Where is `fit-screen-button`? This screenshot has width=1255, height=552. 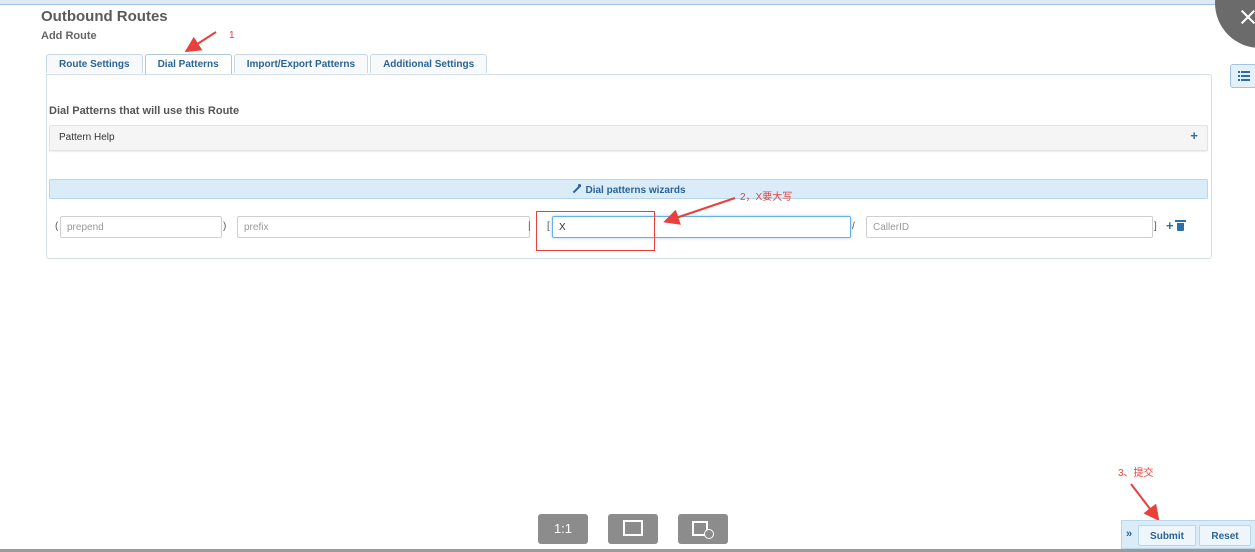 fit-screen-button is located at coordinates (633, 529).